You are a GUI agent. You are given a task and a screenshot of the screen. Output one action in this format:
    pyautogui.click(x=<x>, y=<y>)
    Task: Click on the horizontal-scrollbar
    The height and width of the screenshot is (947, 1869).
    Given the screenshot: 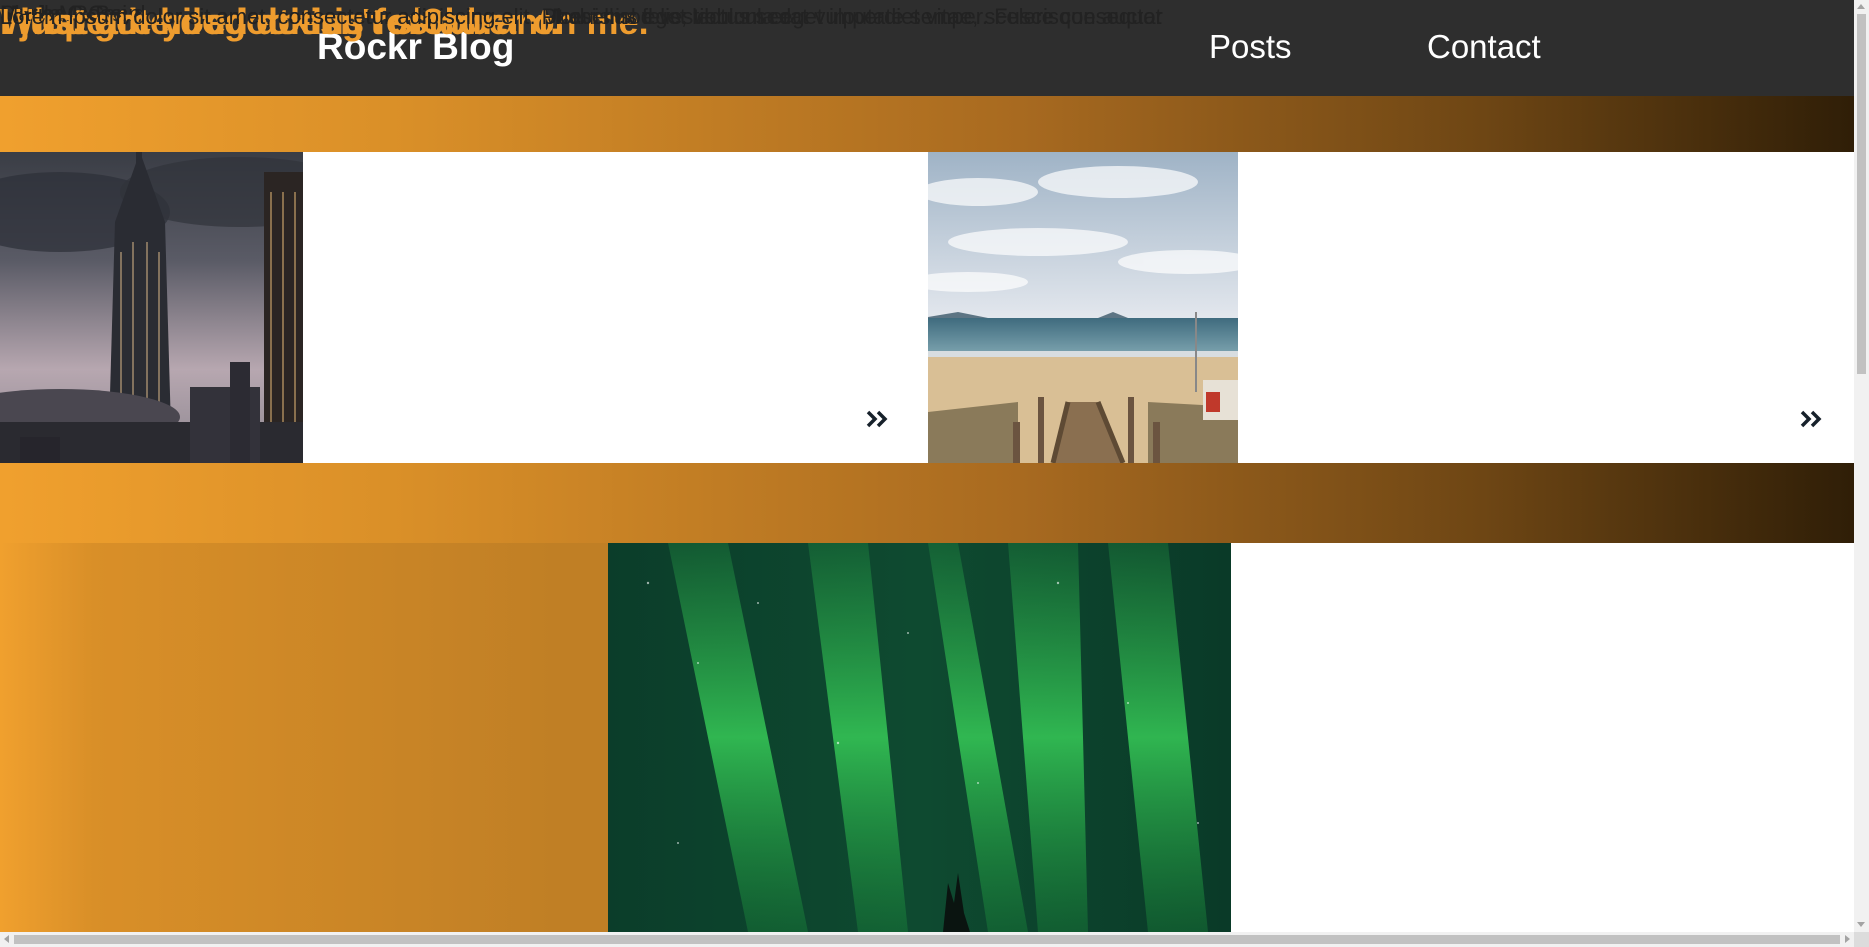 What is the action you would take?
    pyautogui.click(x=927, y=939)
    